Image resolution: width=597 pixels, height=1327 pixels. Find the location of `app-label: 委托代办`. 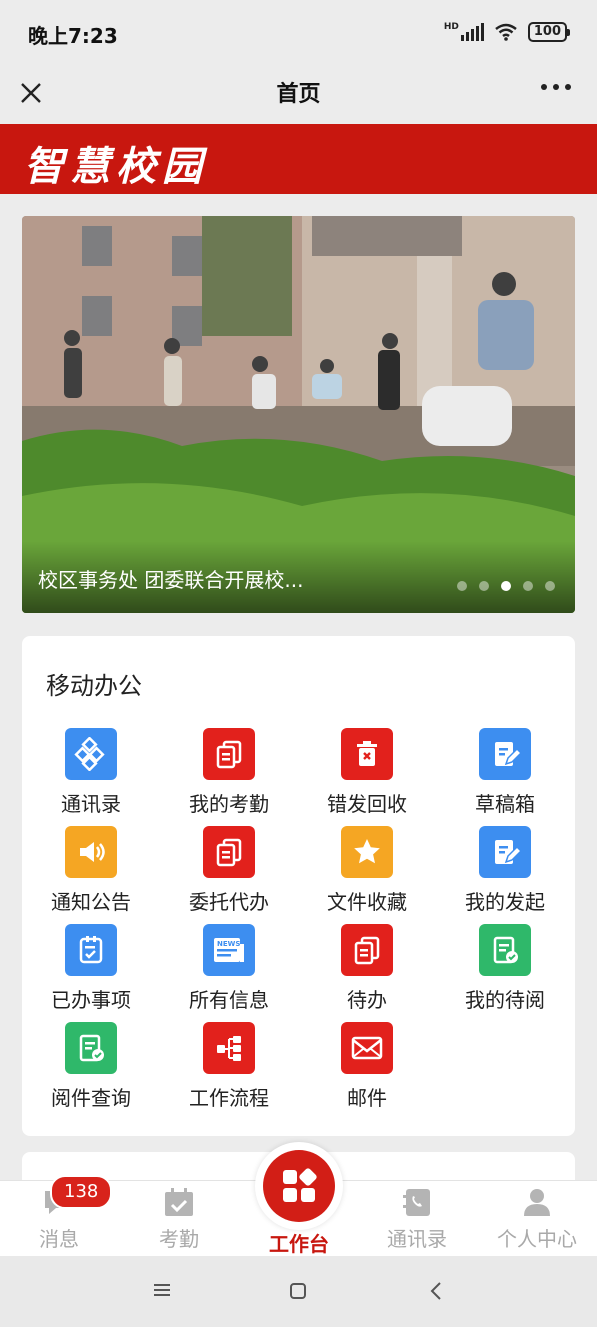

app-label: 委托代办 is located at coordinates (229, 902).